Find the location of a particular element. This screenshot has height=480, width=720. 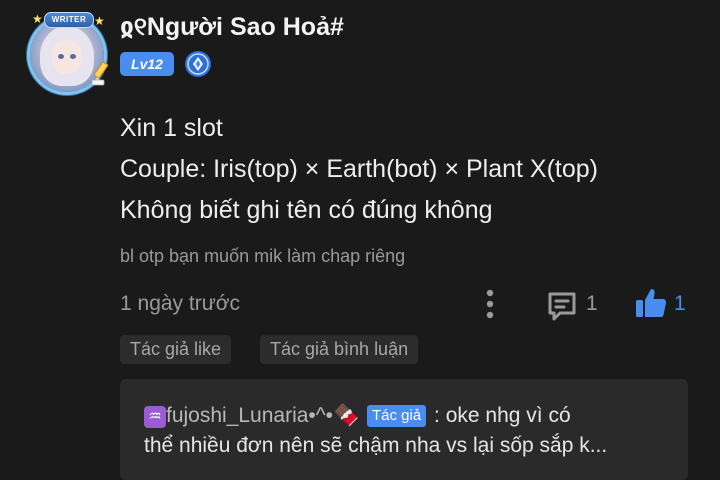

comment-line: Không biết ghi tên có đúng không is located at coordinates (306, 210).